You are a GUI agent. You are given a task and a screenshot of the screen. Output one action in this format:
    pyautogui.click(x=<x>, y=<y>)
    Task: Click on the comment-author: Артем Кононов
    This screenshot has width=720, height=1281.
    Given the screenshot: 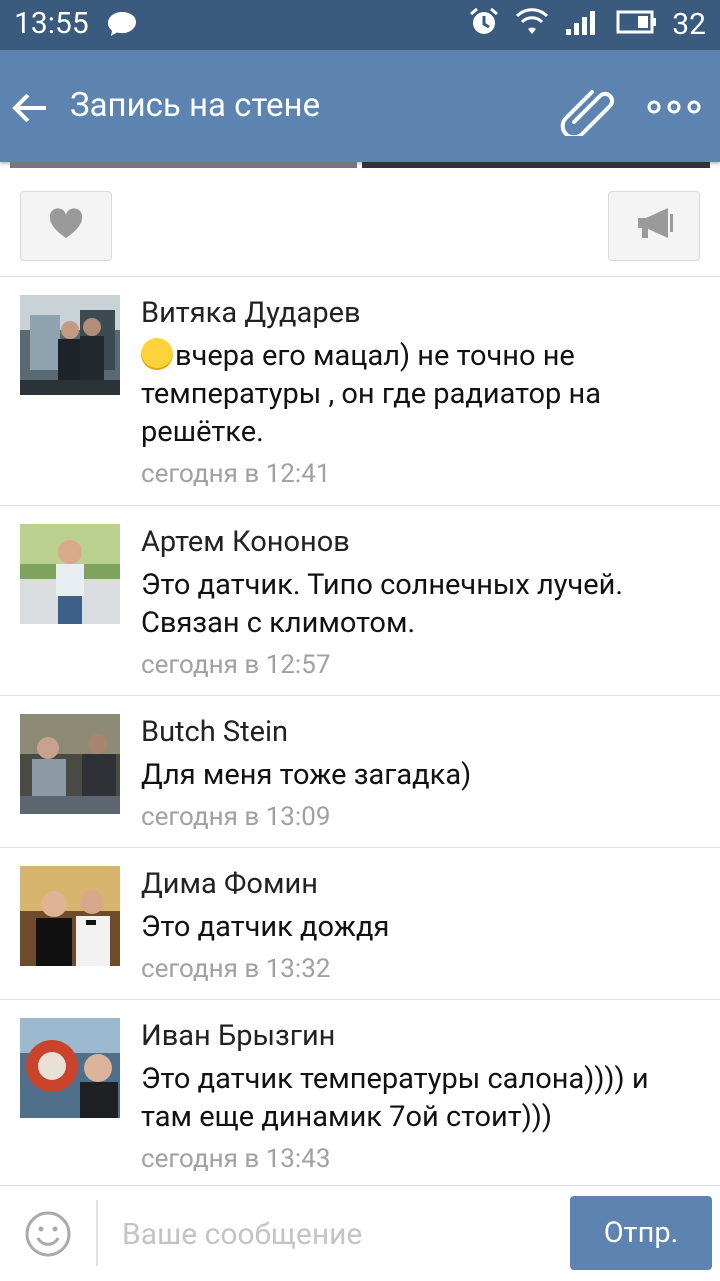 What is the action you would take?
    pyautogui.click(x=420, y=542)
    